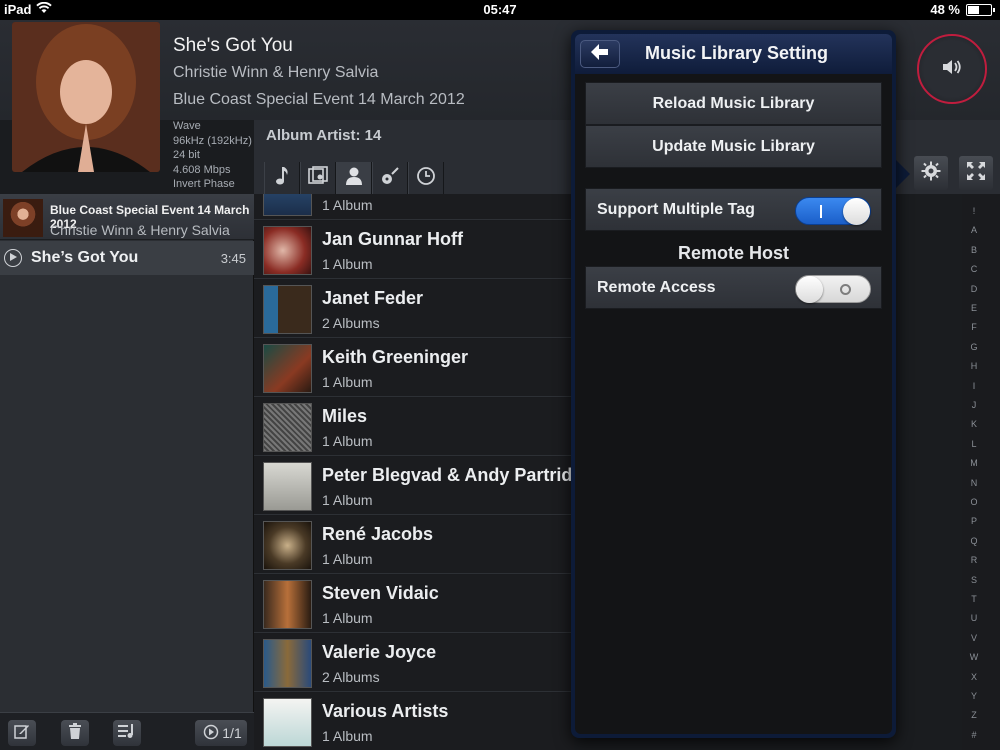 The height and width of the screenshot is (750, 1000). I want to click on alpha-index-letter: #, so click(974, 735).